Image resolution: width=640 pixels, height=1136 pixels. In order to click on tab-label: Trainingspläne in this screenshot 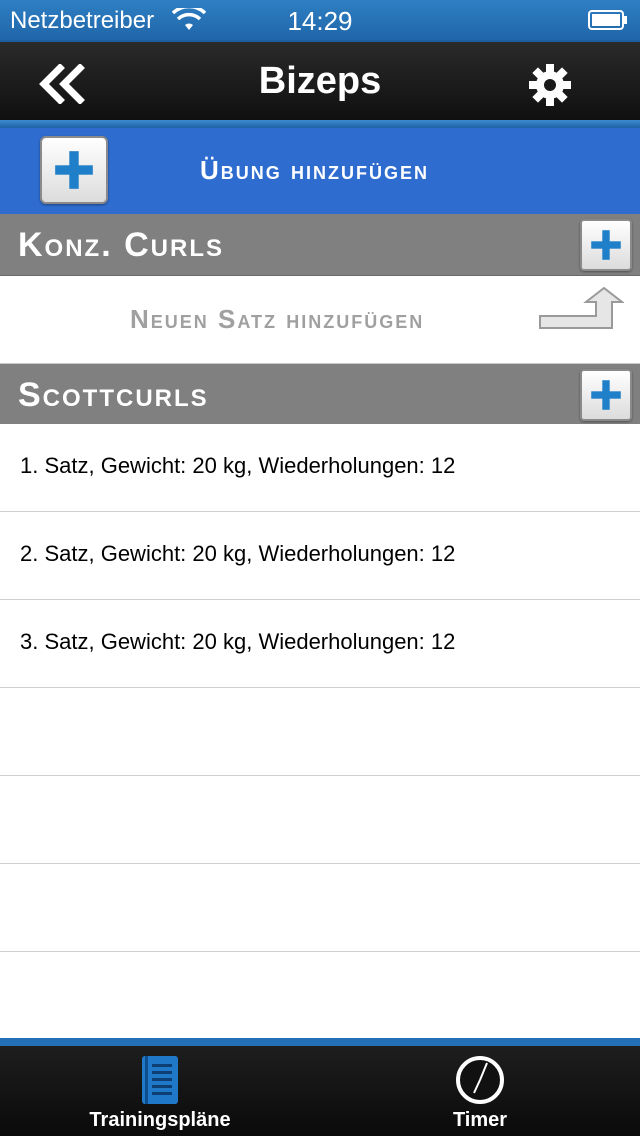, I will do `click(160, 1120)`.